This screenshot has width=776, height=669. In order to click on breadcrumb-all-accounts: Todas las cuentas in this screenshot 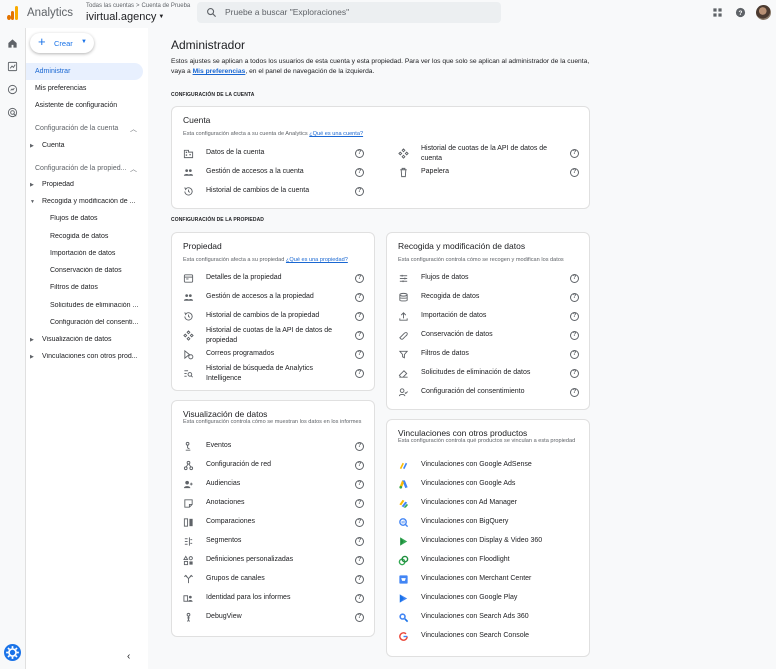, I will do `click(110, 6)`.